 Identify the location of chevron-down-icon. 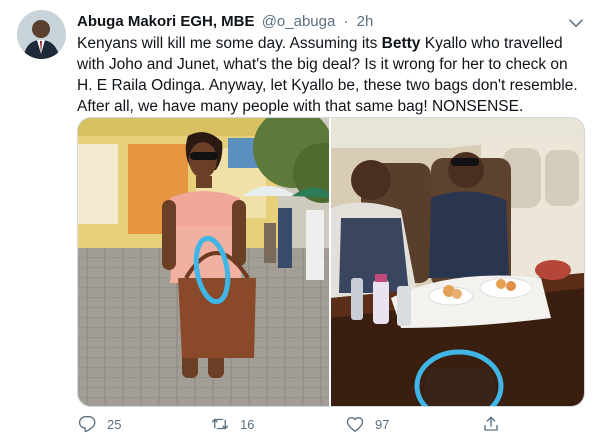
(576, 23).